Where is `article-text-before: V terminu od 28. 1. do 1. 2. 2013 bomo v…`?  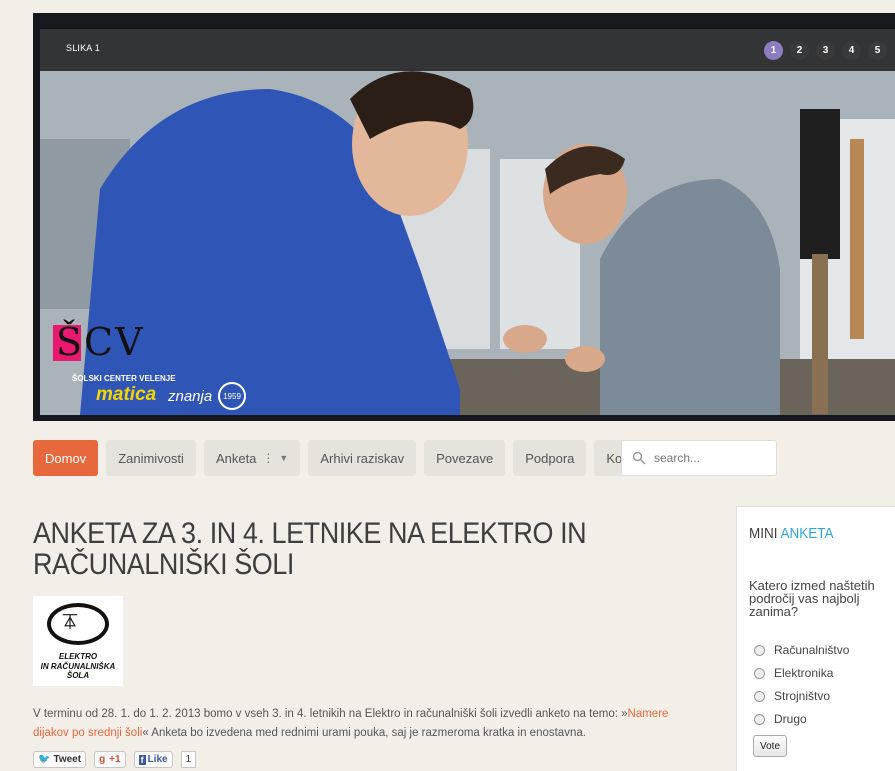 article-text-before: V terminu od 28. 1. do 1. 2. 2013 bomo v… is located at coordinates (330, 714).